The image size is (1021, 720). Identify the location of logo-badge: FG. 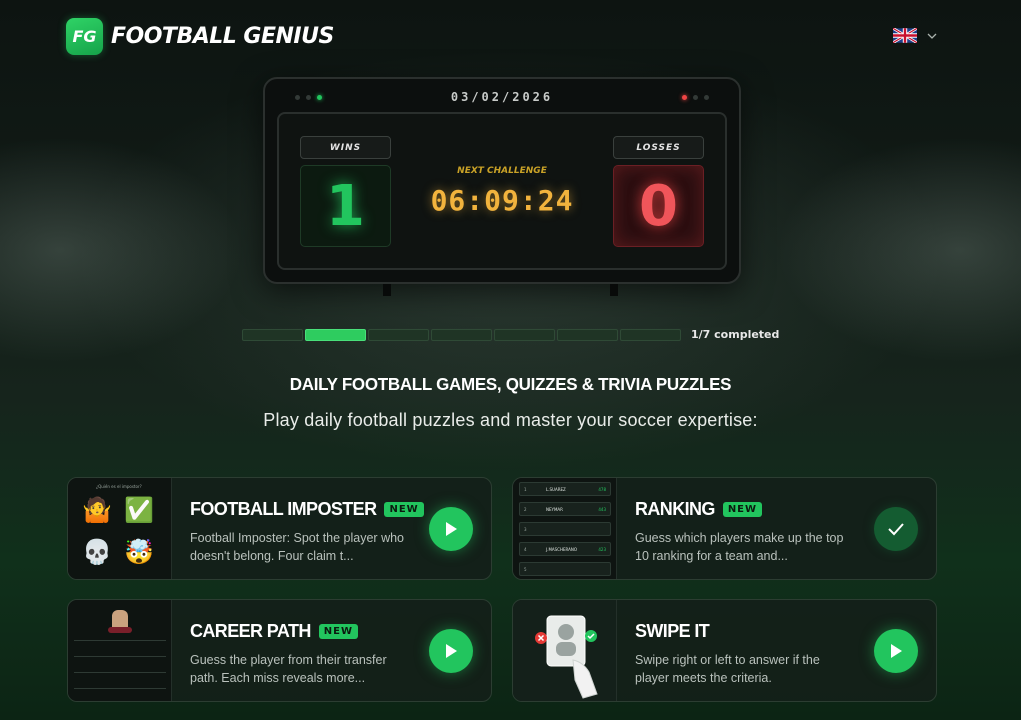
(84, 36).